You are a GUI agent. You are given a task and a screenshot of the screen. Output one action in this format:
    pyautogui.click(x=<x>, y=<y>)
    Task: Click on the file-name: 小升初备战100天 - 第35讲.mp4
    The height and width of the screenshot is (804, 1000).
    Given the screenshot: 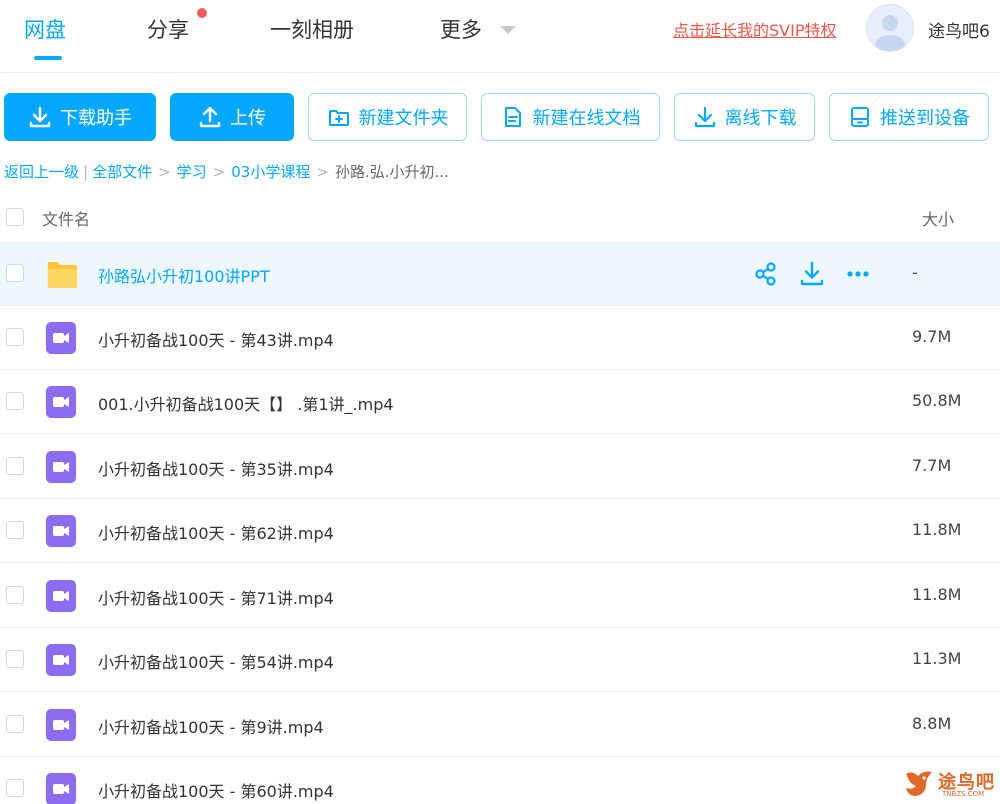 What is the action you would take?
    pyautogui.click(x=216, y=468)
    